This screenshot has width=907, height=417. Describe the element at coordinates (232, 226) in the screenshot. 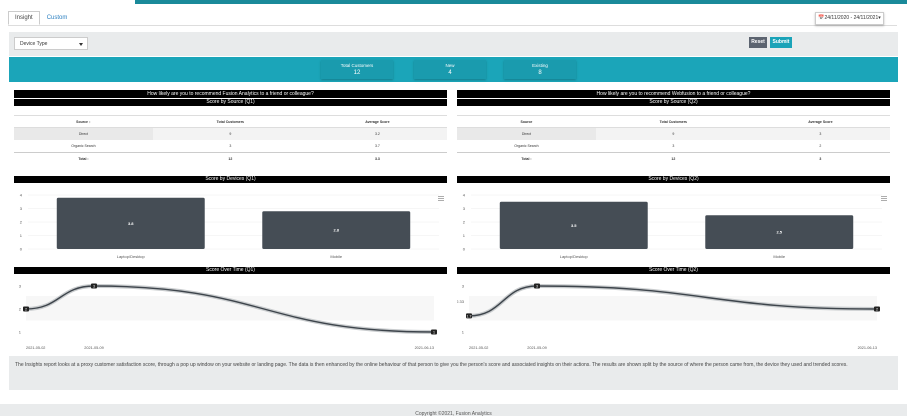

I see `bar-chart-svg: 0 1 2 3 4 3.8 Laptop/Desktop 2.8 Mobile` at that location.